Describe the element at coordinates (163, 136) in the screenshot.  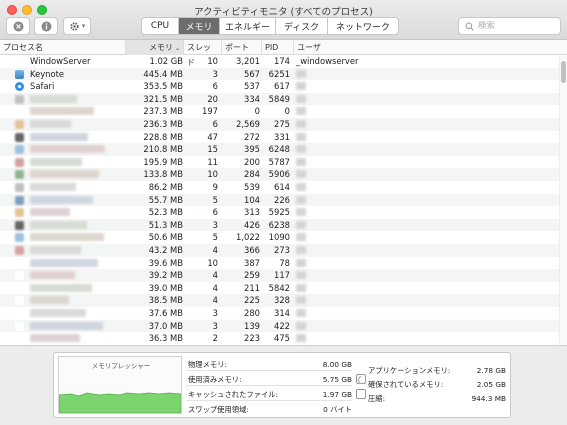
I see `memory-value: 228.8 MB` at that location.